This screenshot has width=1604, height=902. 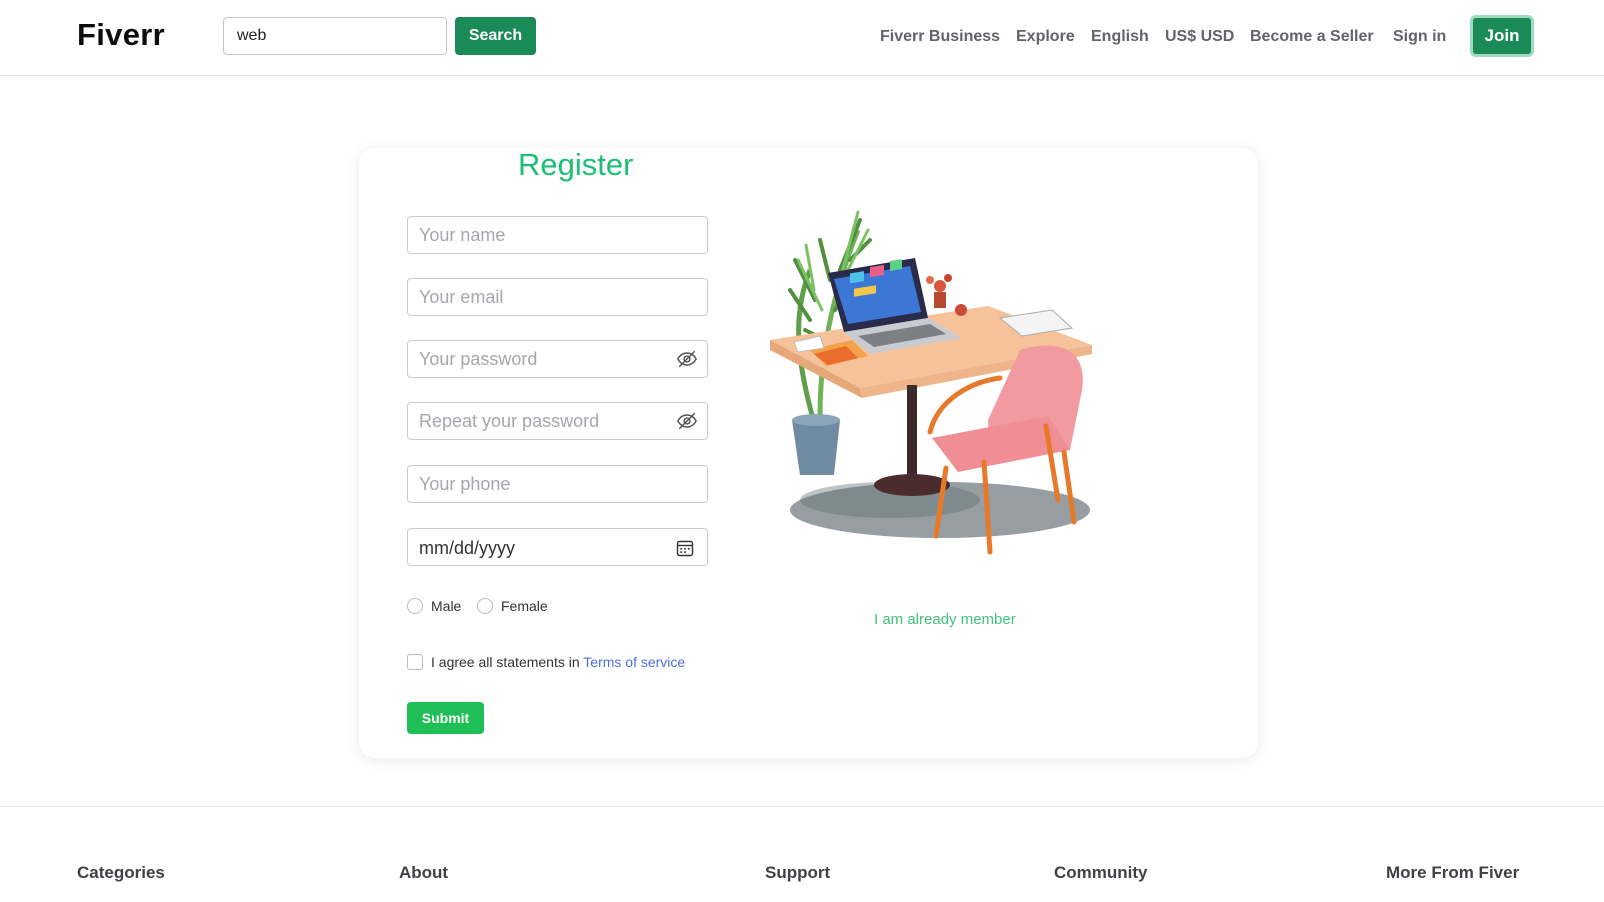 I want to click on terms-of-service-link: Terms of service, so click(x=634, y=662).